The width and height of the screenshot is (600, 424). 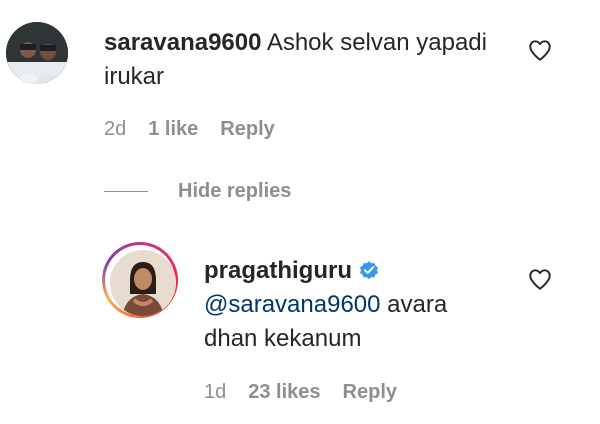 I want to click on comment-meta: 2d 1 like Reply, so click(x=189, y=129).